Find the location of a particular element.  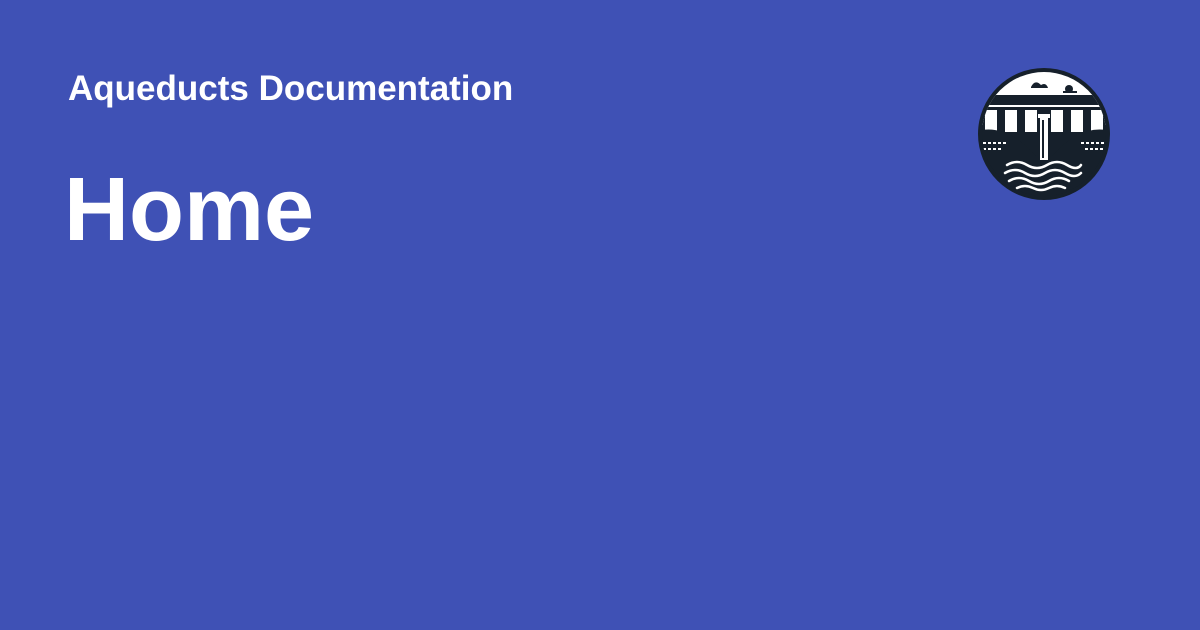

aqueduct-logo-icon is located at coordinates (1044, 134).